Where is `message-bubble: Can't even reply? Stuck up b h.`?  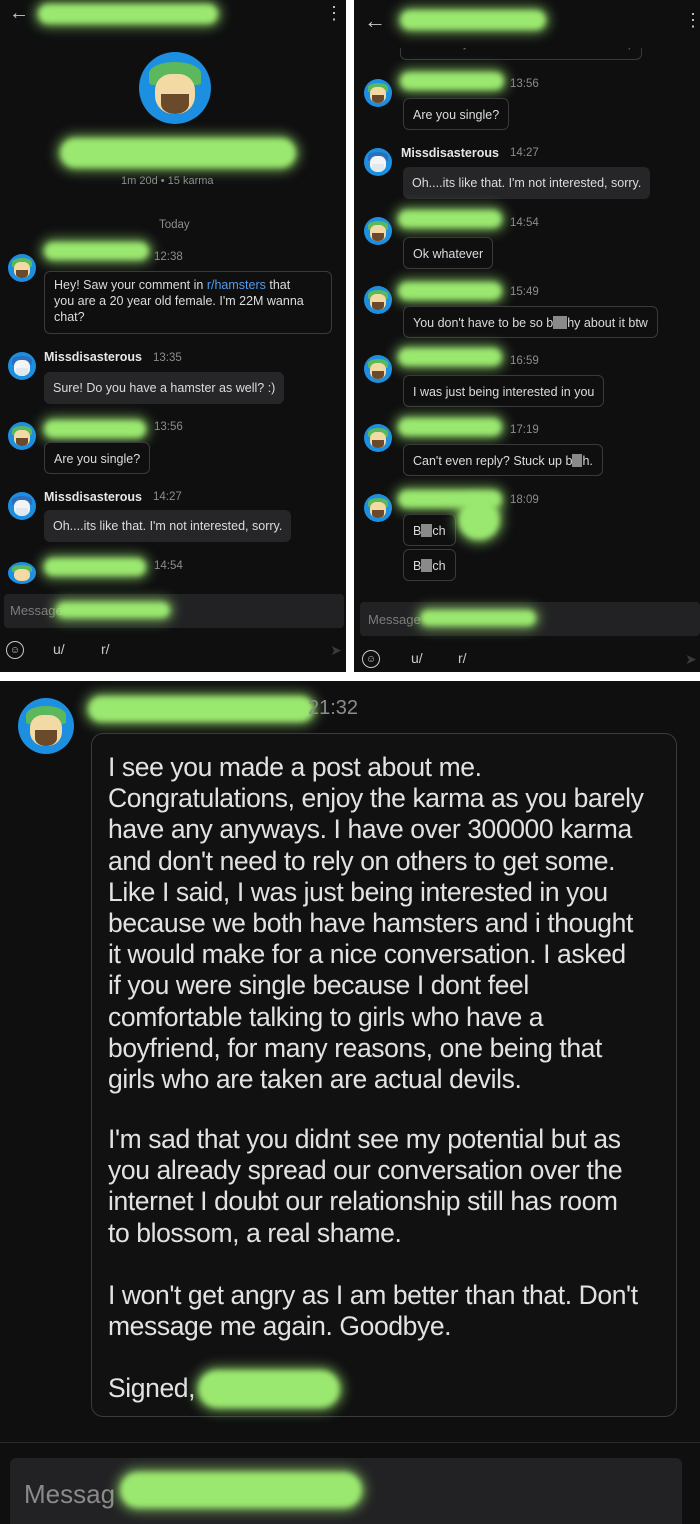
message-bubble: Can't even reply? Stuck up b h. is located at coordinates (503, 460).